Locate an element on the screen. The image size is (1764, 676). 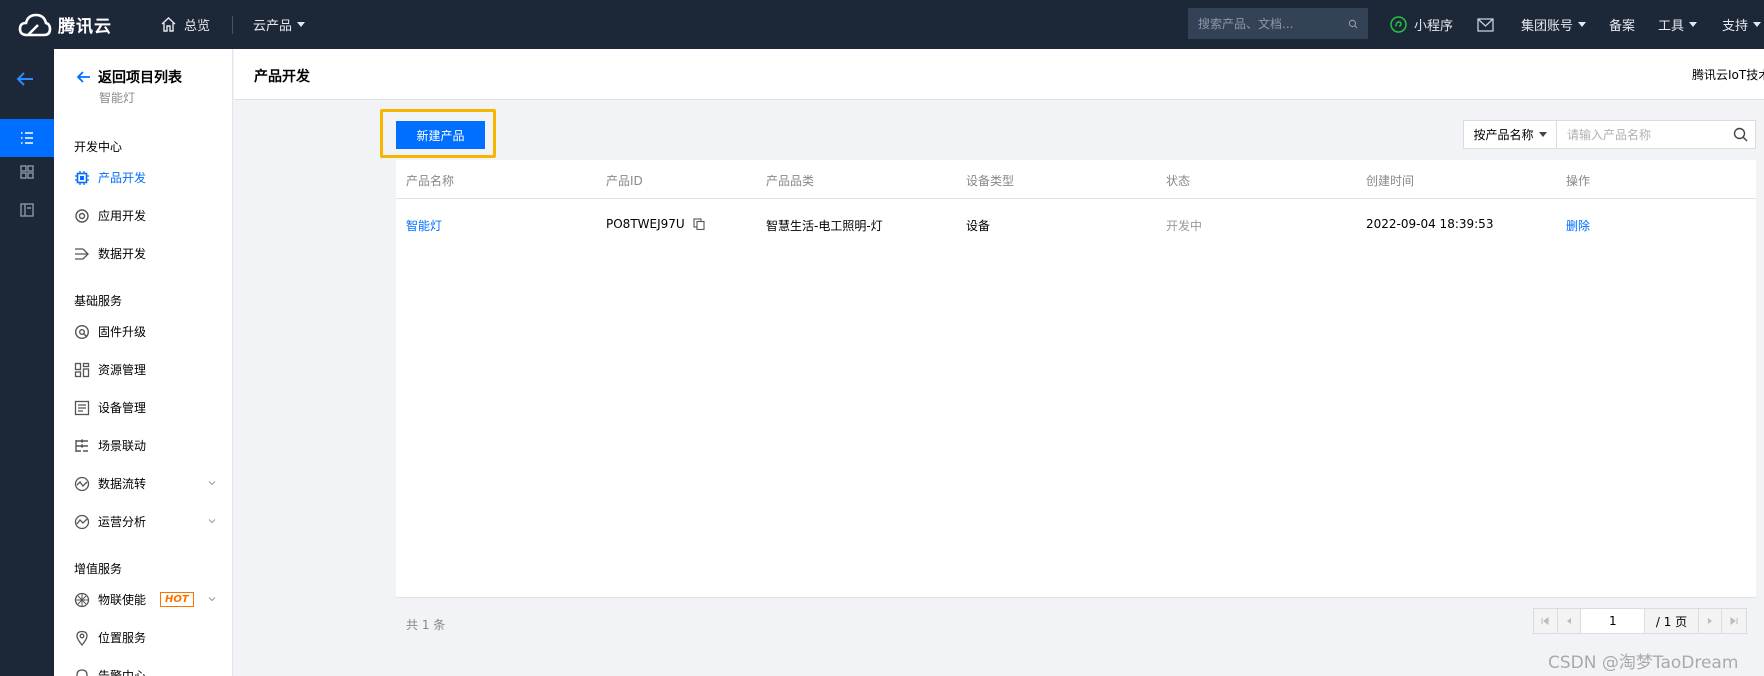
resource-icon is located at coordinates (82, 369).